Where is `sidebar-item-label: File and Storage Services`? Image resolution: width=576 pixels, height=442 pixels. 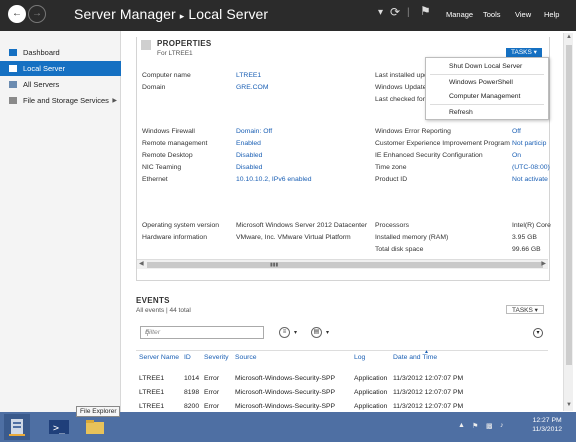 sidebar-item-label: File and Storage Services is located at coordinates (66, 100).